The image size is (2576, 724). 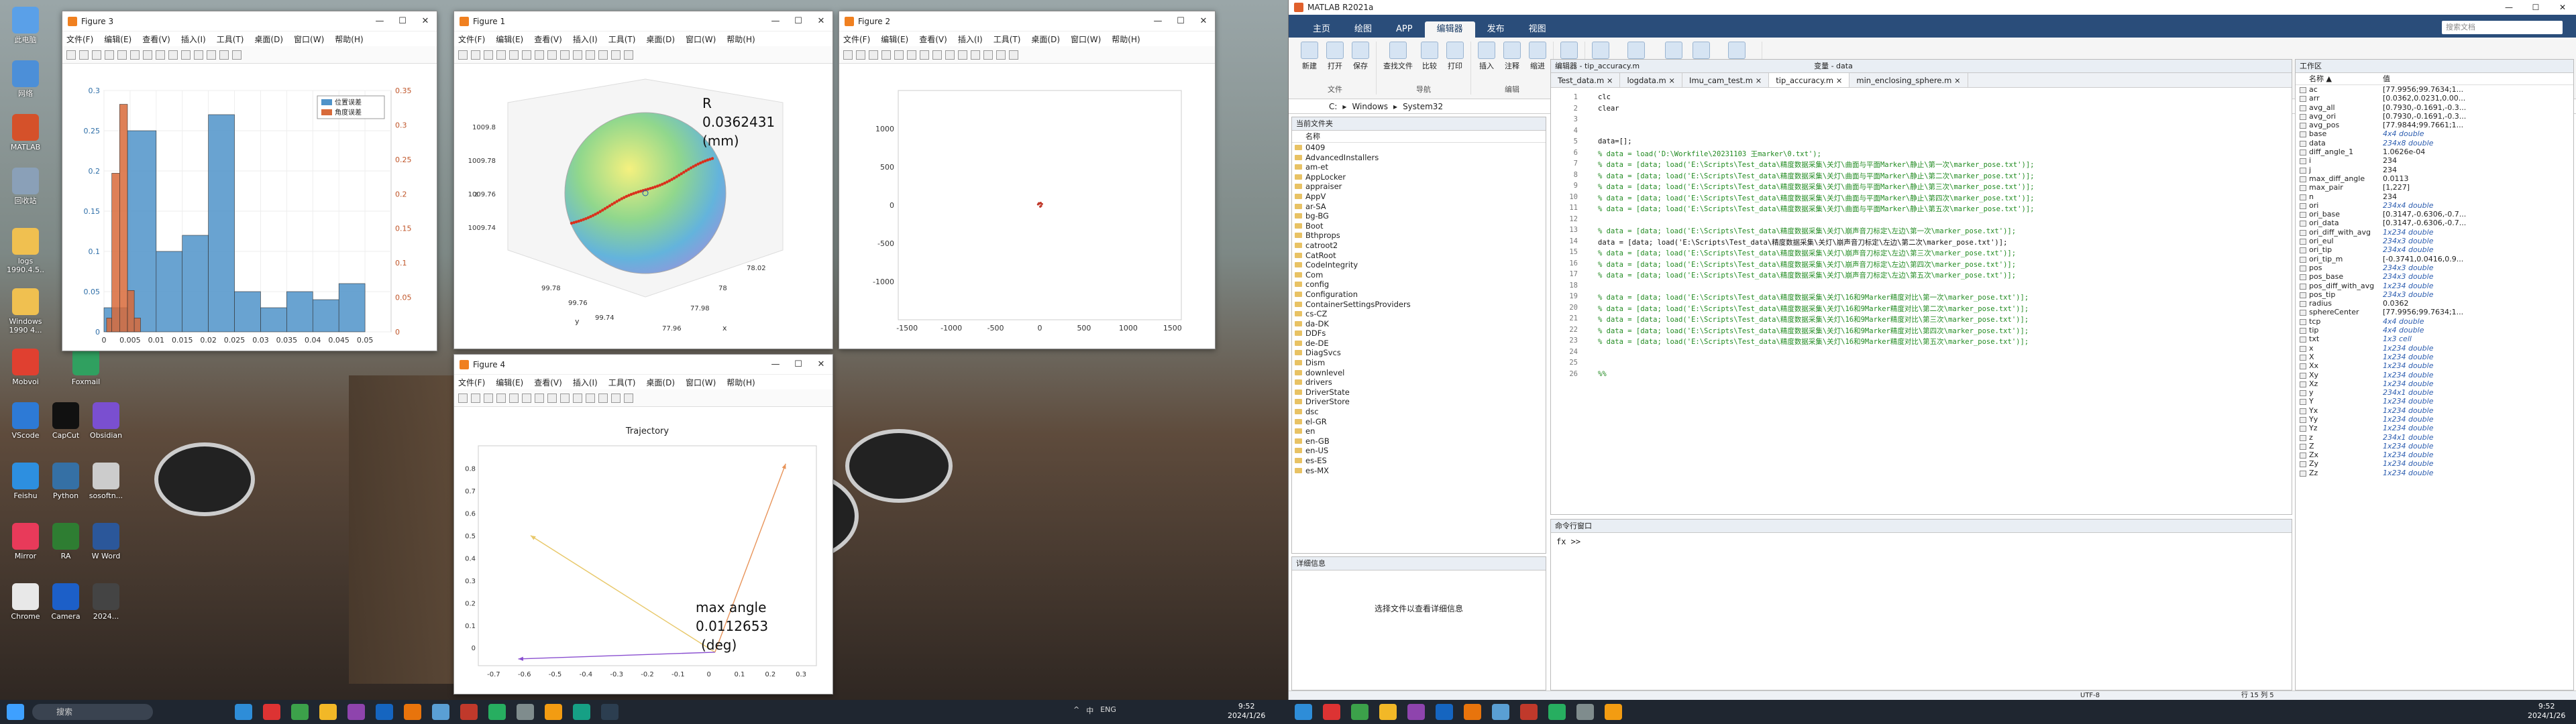 What do you see at coordinates (1398, 56) in the screenshot?
I see `ribbon-button: 查找文件` at bounding box center [1398, 56].